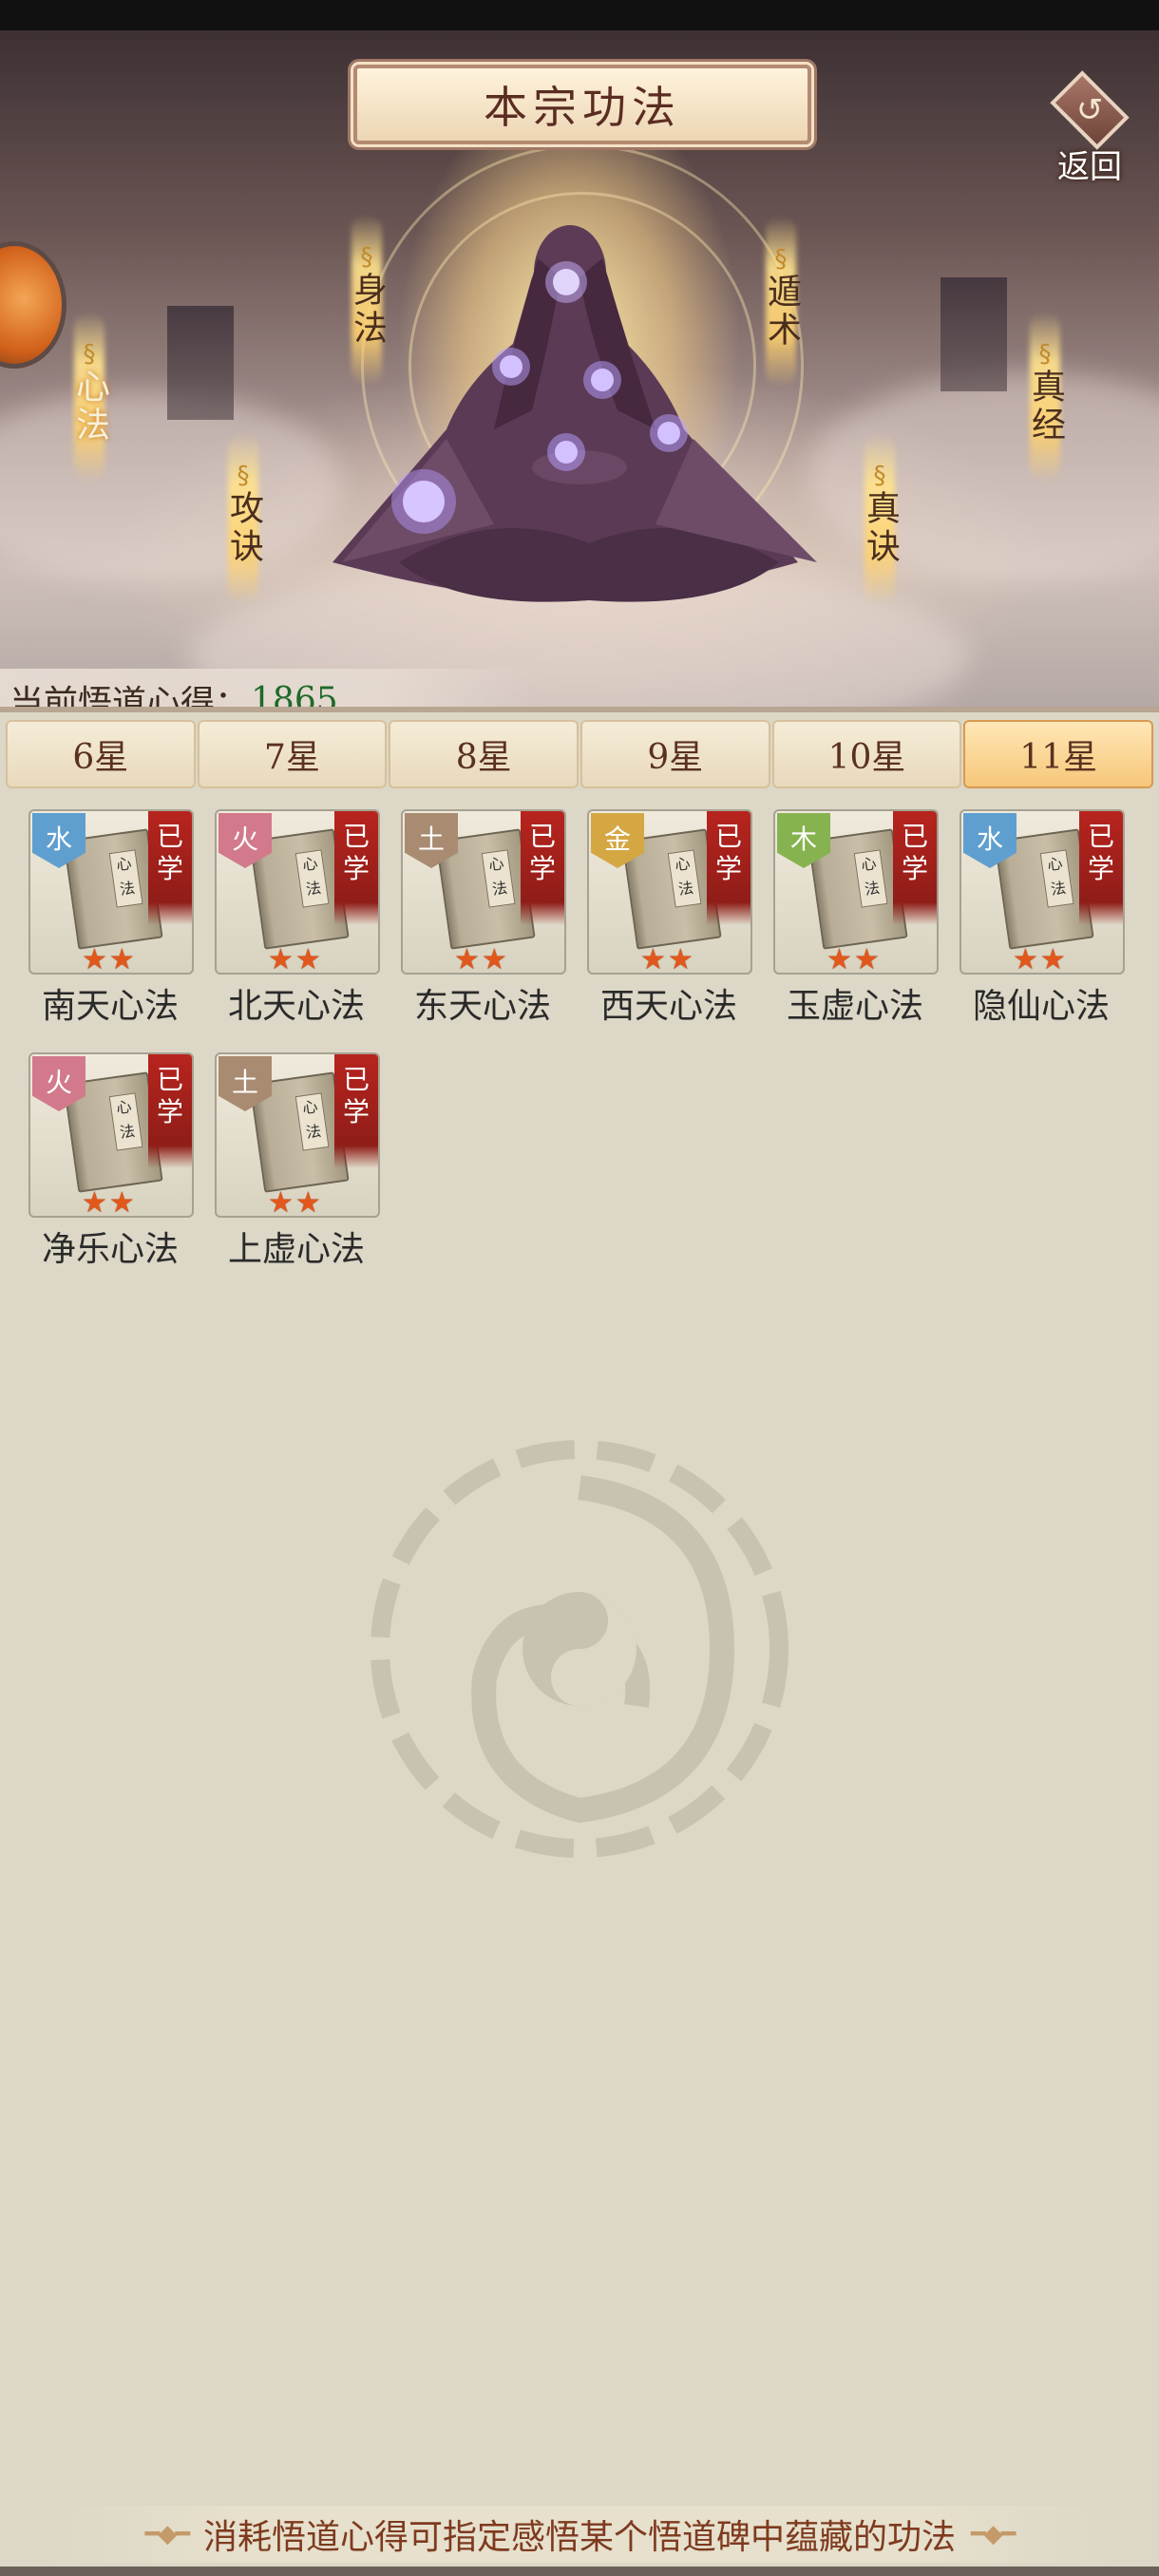  What do you see at coordinates (668, 1006) in the screenshot?
I see `technique-name: 西天心法` at bounding box center [668, 1006].